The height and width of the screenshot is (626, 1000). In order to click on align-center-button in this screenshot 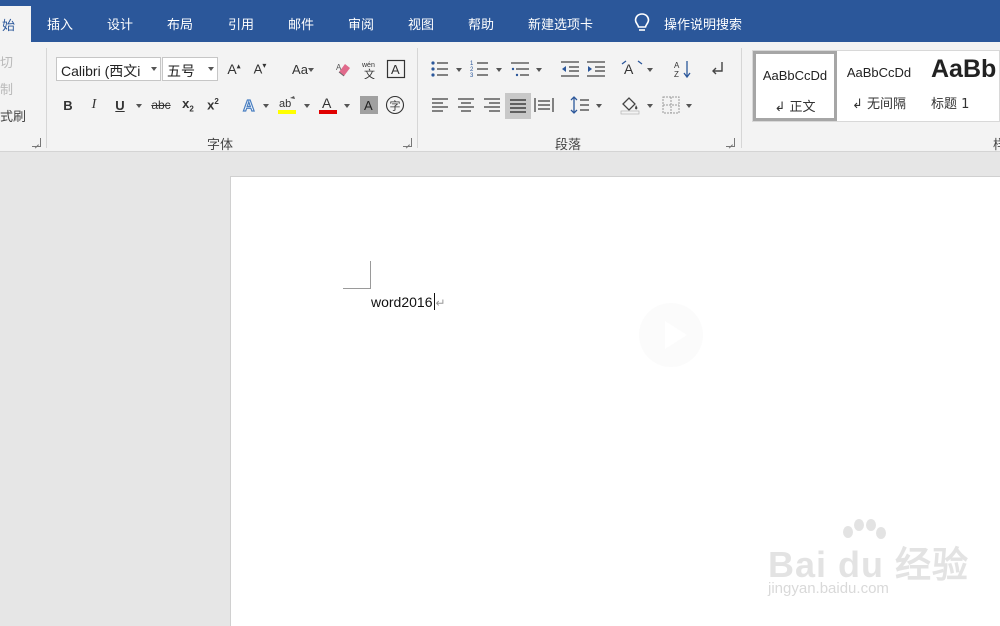, I will do `click(466, 105)`.